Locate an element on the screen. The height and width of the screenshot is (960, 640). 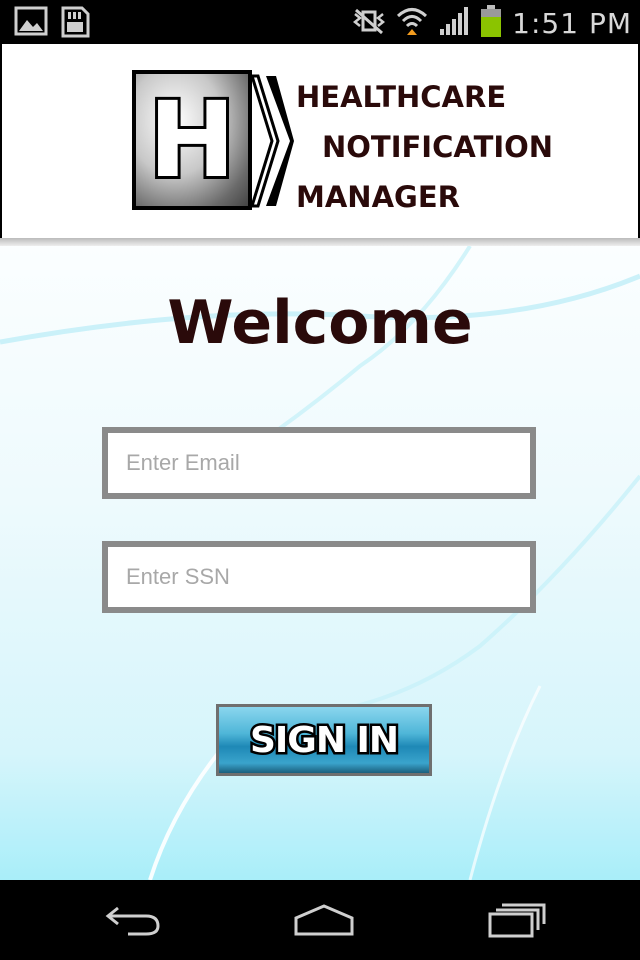
email-field-frame is located at coordinates (319, 463).